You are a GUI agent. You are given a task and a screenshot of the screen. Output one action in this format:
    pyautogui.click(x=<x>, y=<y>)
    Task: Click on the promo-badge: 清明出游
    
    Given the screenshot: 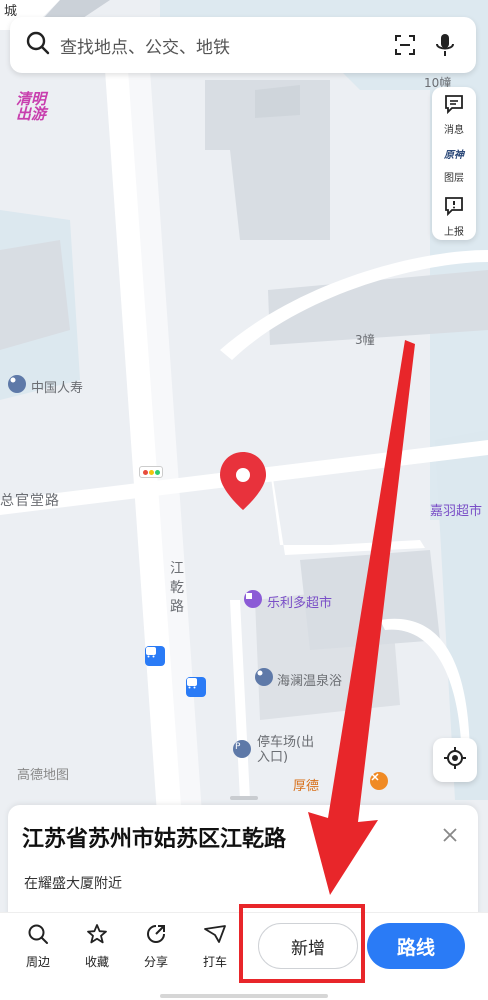 What is the action you would take?
    pyautogui.click(x=36, y=107)
    